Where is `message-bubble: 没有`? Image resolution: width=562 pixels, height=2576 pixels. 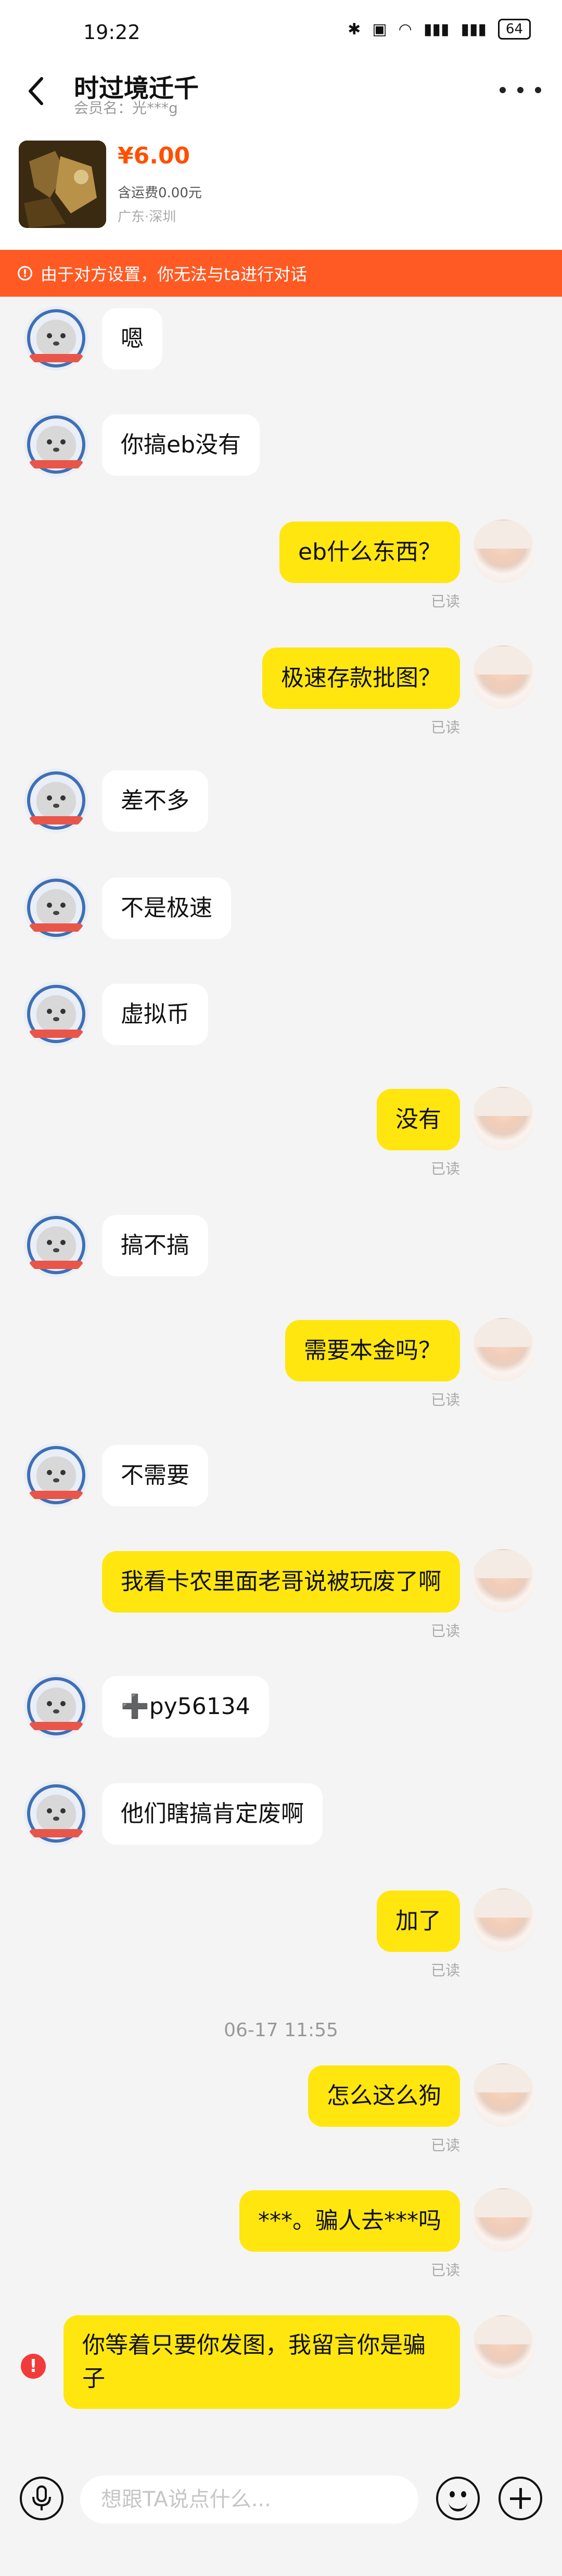
message-bubble: 没有 is located at coordinates (418, 1119).